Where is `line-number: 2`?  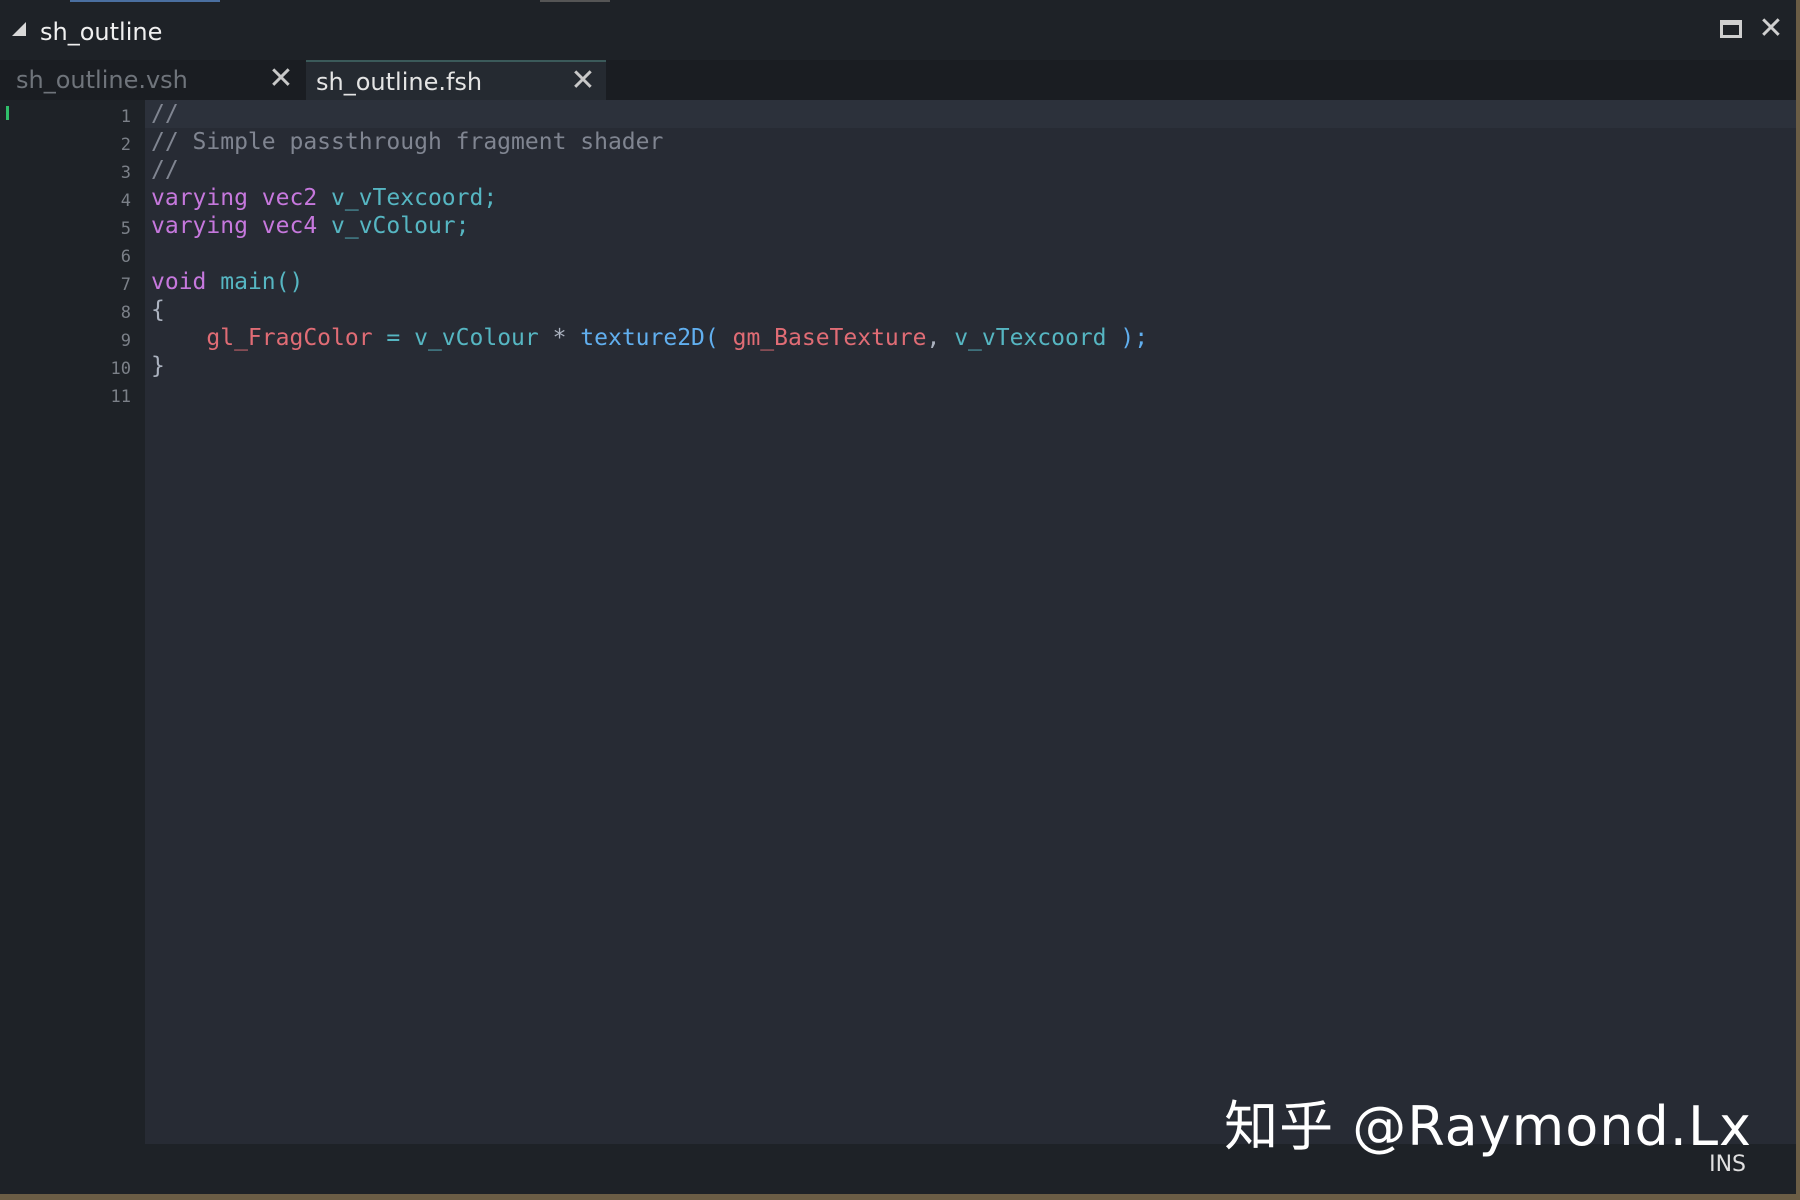 line-number: 2 is located at coordinates (125, 145).